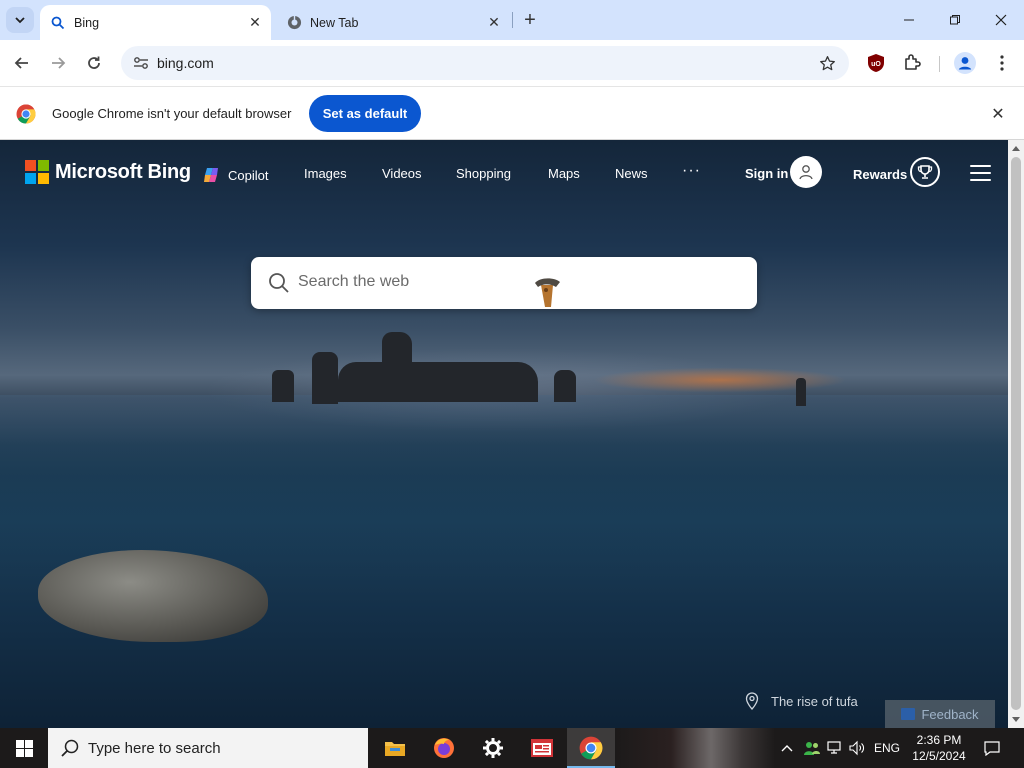 The width and height of the screenshot is (1024, 768). Describe the element at coordinates (631, 173) in the screenshot. I see `nav-news: News` at that location.